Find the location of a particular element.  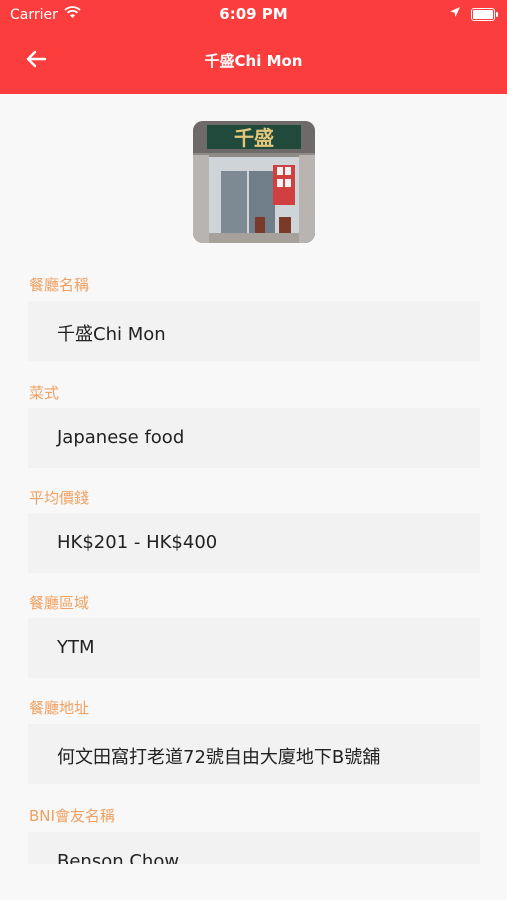

page-title: 千盛Chi Mon is located at coordinates (253, 61).